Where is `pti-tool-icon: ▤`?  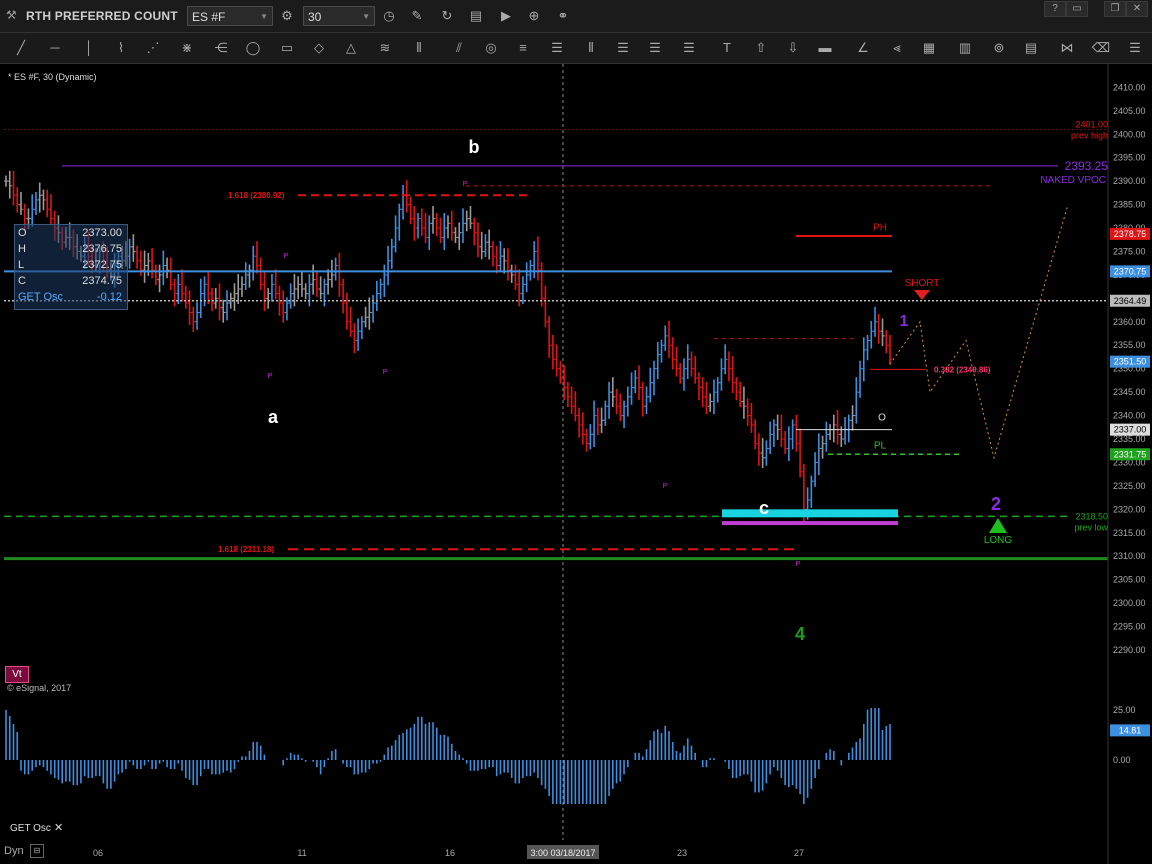 pti-tool-icon: ▤ is located at coordinates (1031, 48).